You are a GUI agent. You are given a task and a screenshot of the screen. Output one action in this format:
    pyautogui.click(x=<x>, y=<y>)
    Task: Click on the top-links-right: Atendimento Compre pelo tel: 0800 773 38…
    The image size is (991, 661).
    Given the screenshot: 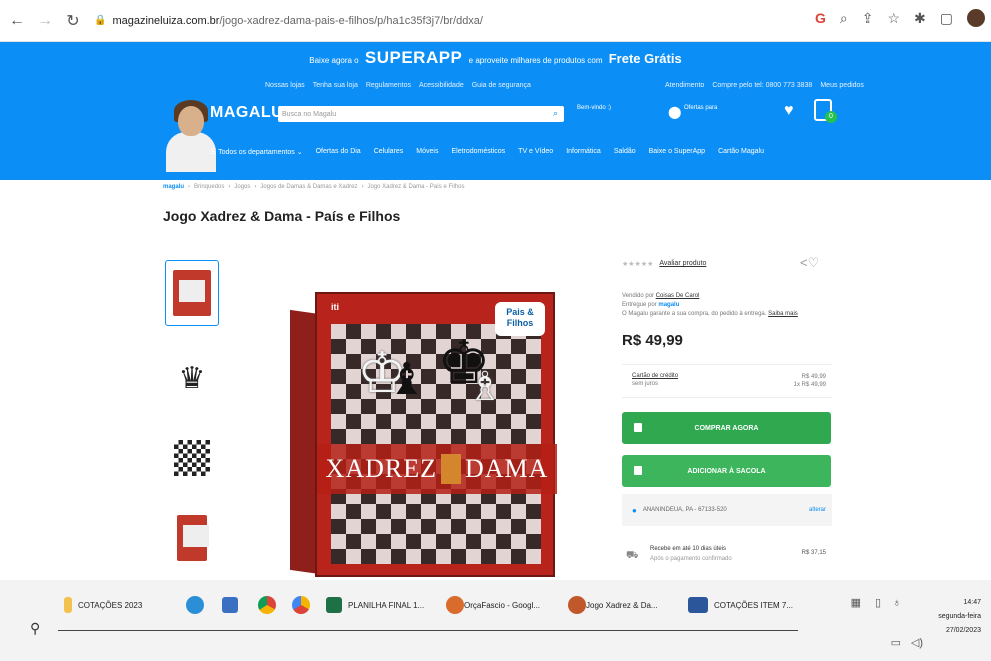 What is the action you would take?
    pyautogui.click(x=764, y=85)
    